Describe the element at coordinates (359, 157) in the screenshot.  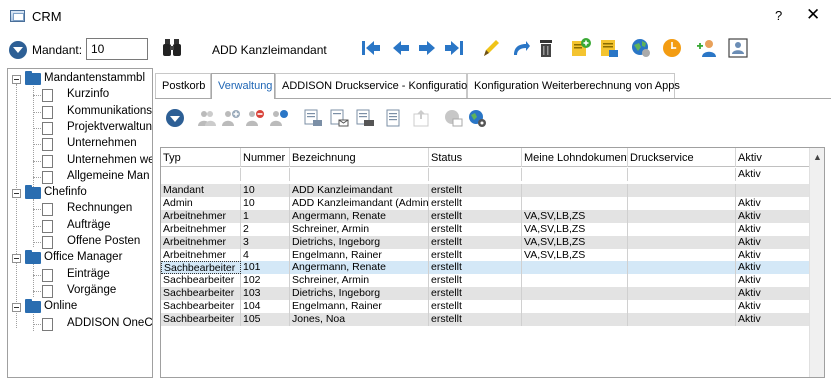
I see `column-header-bezeichnung: Bezeichnung` at that location.